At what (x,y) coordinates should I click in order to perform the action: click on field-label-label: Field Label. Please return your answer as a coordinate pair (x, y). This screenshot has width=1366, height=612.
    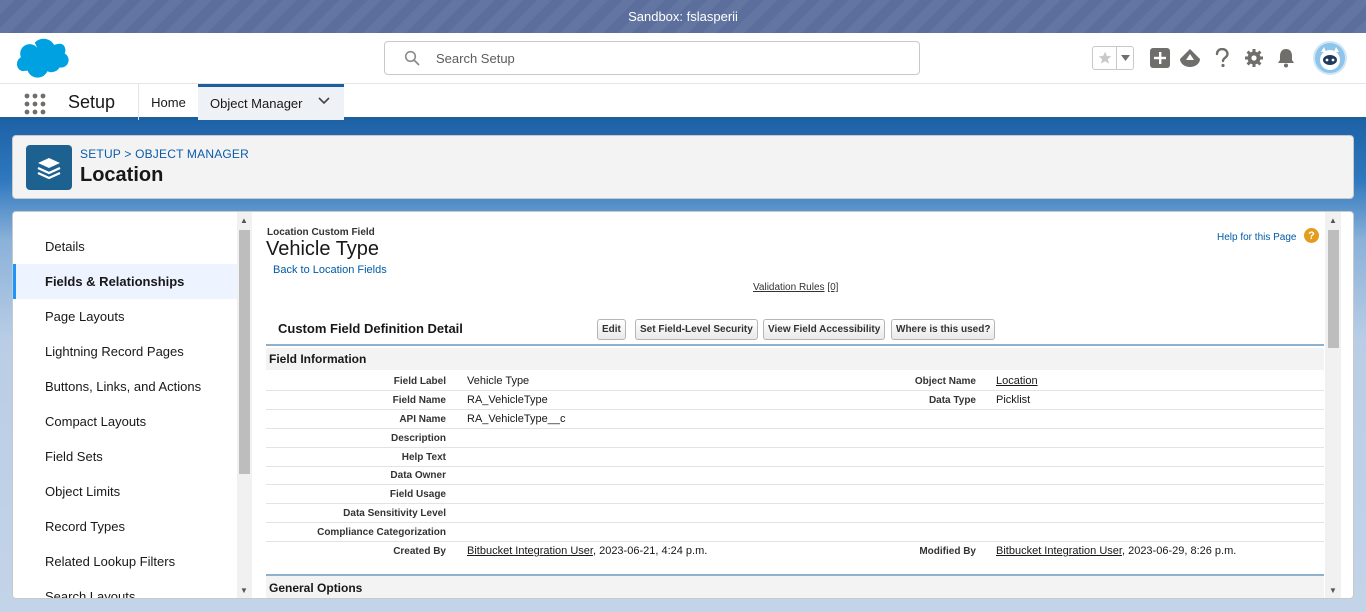
    Looking at the image, I should click on (419, 381).